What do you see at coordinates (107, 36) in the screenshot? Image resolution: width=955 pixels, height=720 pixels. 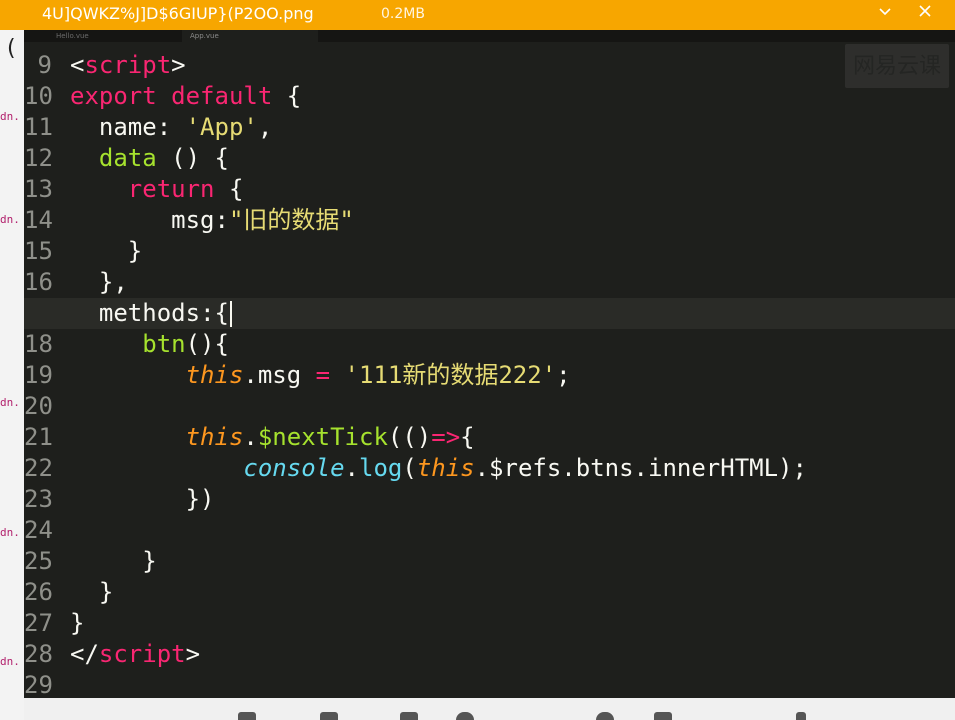 I see `tab-hello-vue: Hello.vue` at bounding box center [107, 36].